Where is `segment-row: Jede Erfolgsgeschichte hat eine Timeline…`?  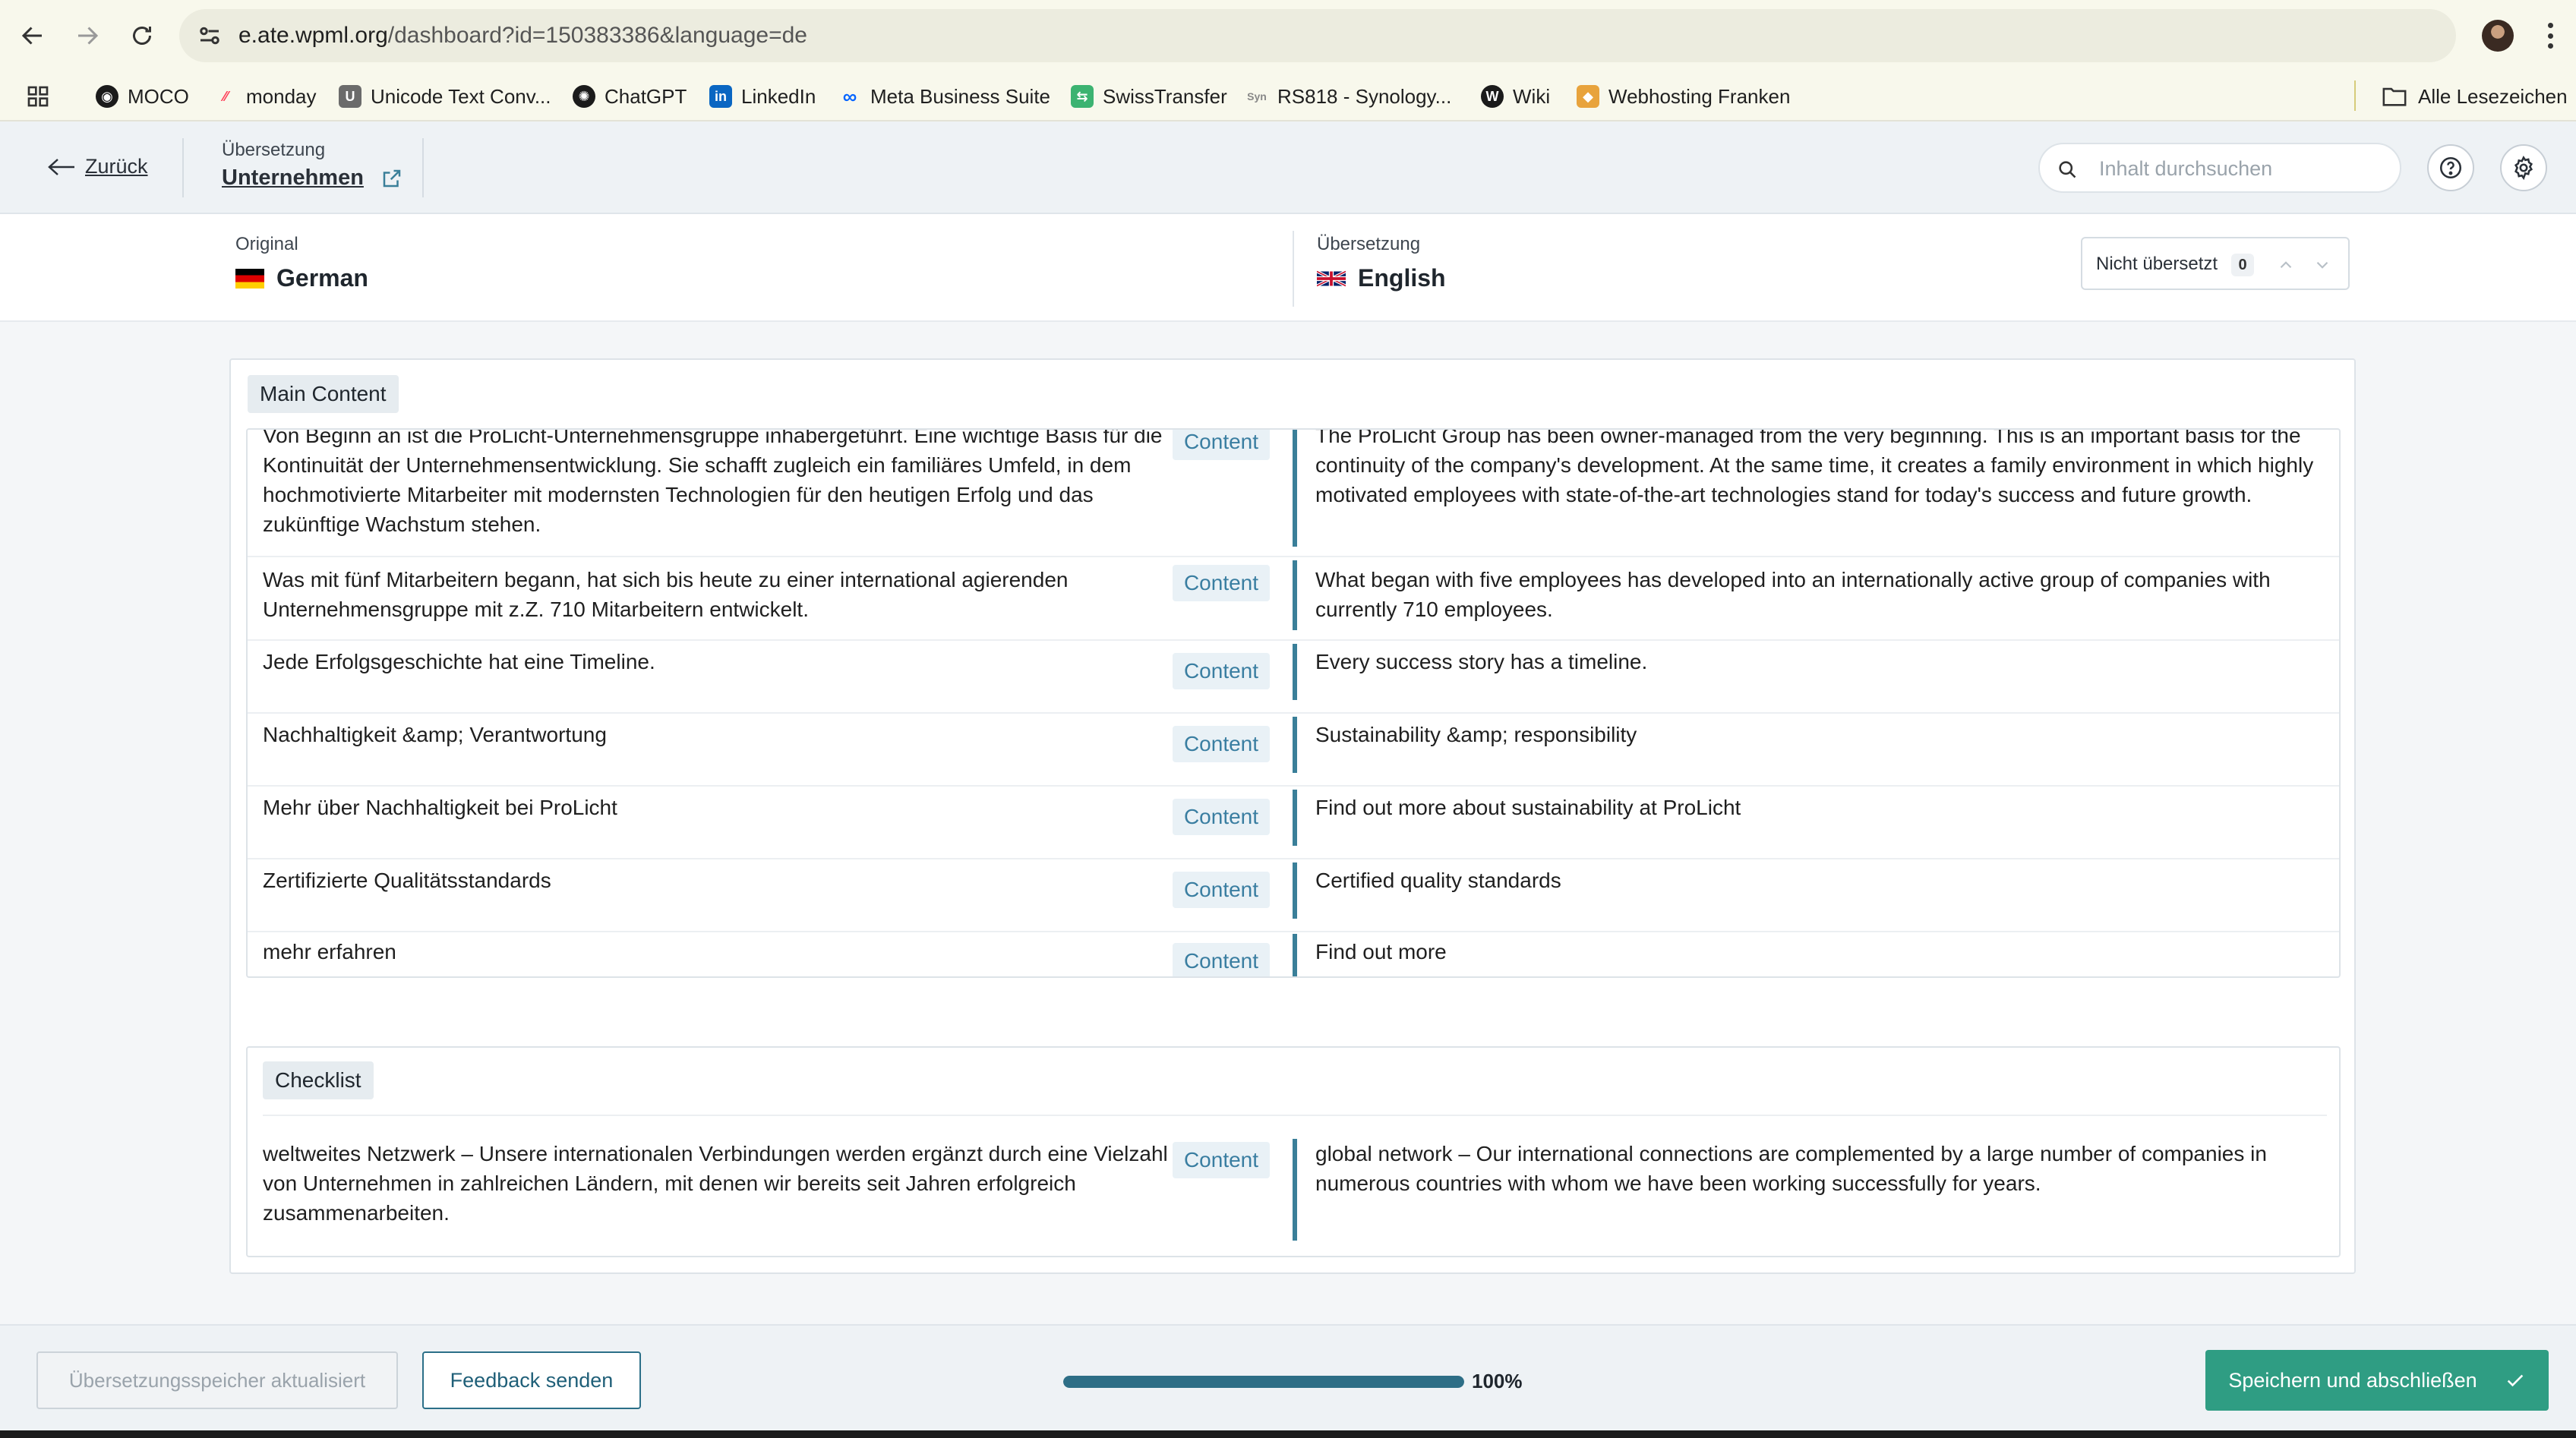 segment-row: Jede Erfolgsgeschichte hat eine Timeline… is located at coordinates (1293, 676).